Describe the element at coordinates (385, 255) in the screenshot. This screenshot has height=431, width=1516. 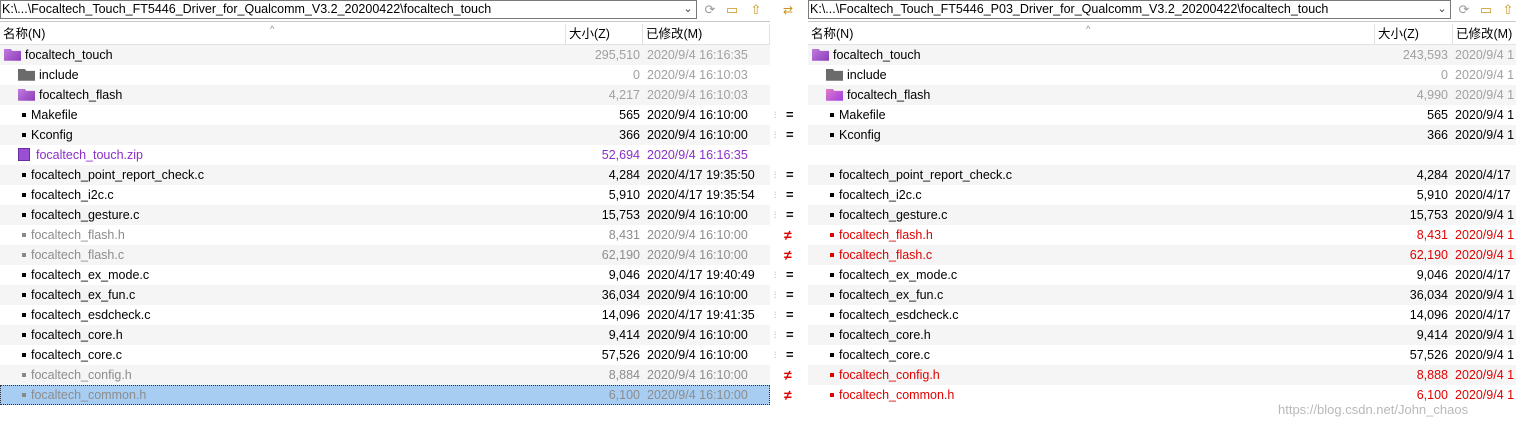
I see `left-file-row: focaltech_flash.c 62,190 2020/9/4 16:10:00` at that location.